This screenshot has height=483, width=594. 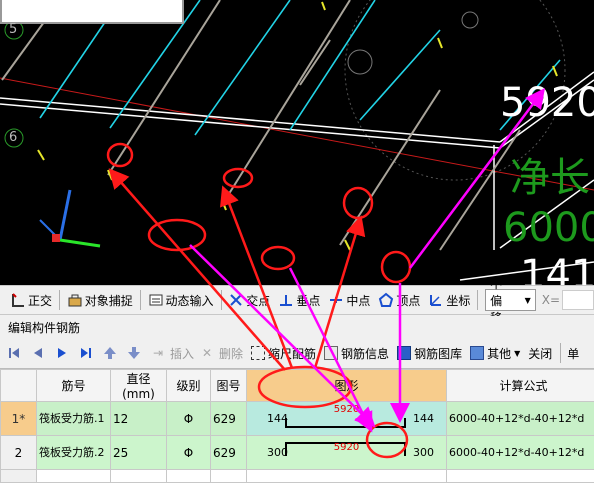 I want to click on table-row, so click(x=297, y=476).